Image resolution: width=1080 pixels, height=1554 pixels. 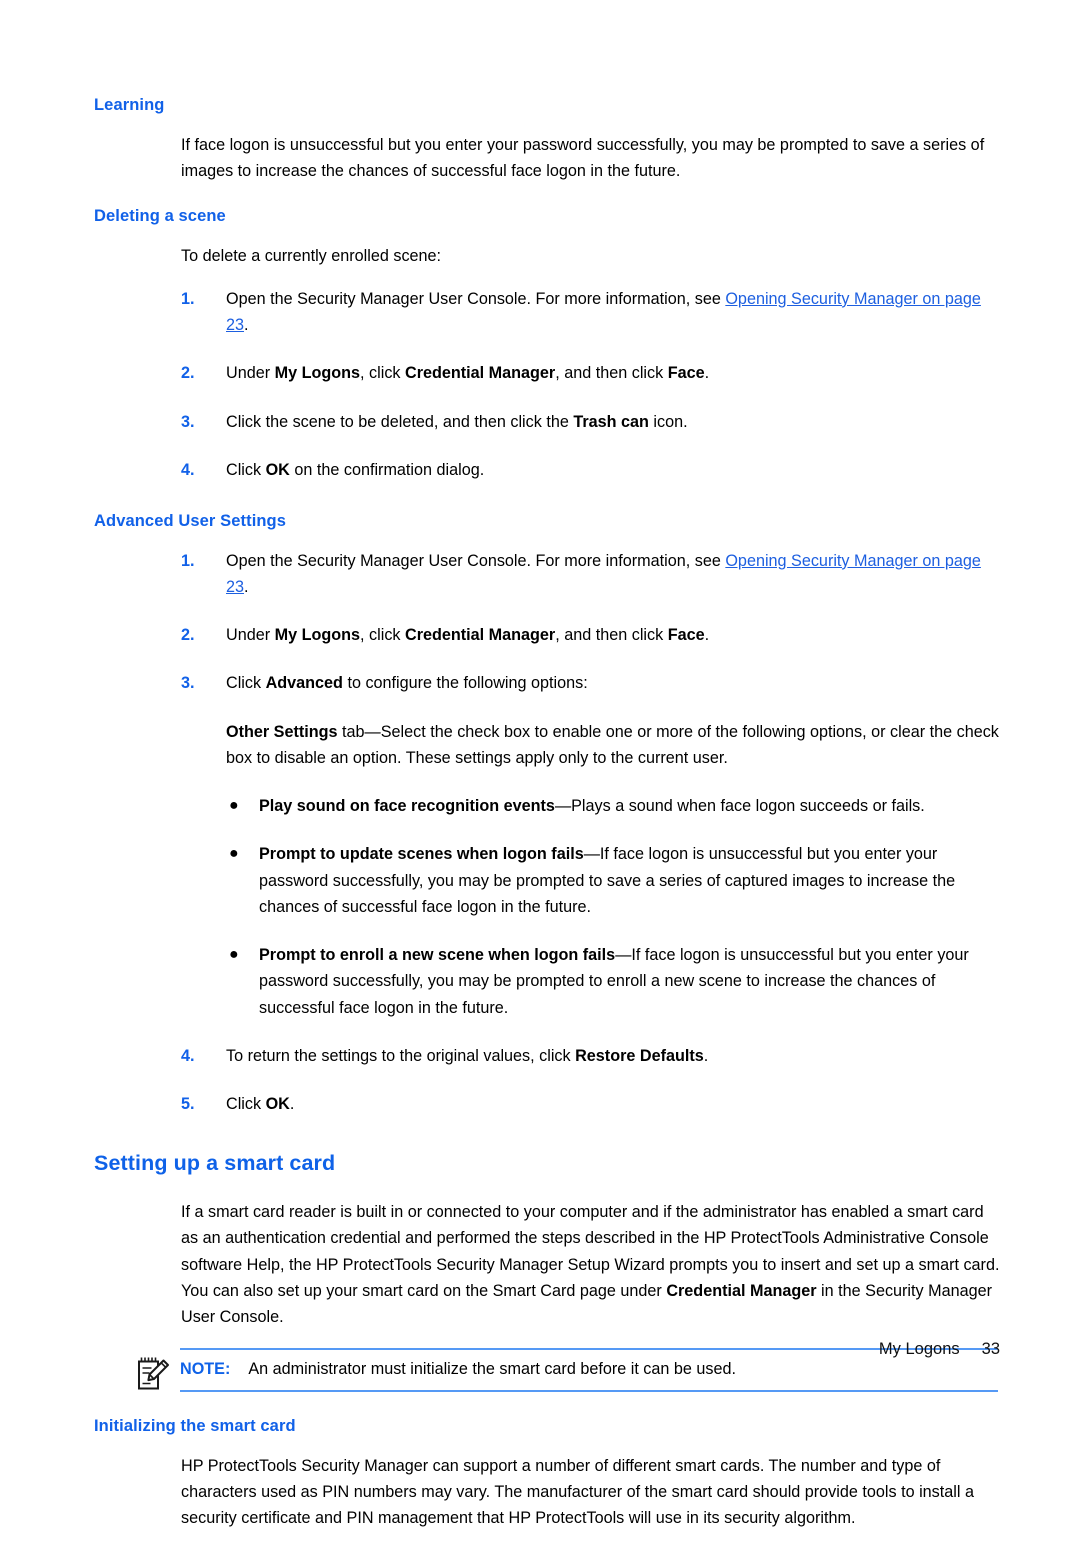 I want to click on heading-setting-up-a-smart-card: Setting up a smart card, so click(x=215, y=1163).